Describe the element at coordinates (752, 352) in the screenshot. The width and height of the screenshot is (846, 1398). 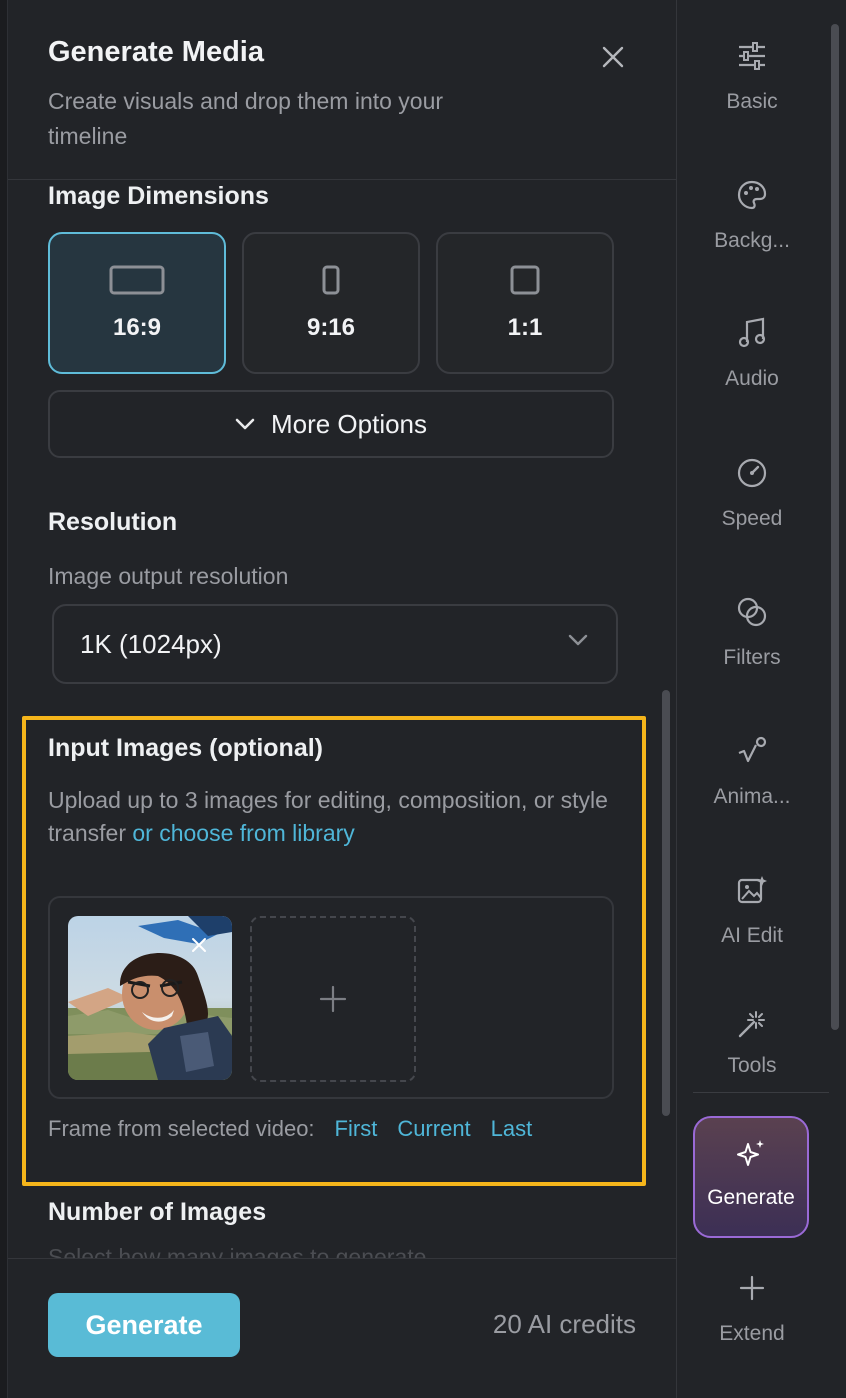
I see `rail-item-audio: Audio` at that location.